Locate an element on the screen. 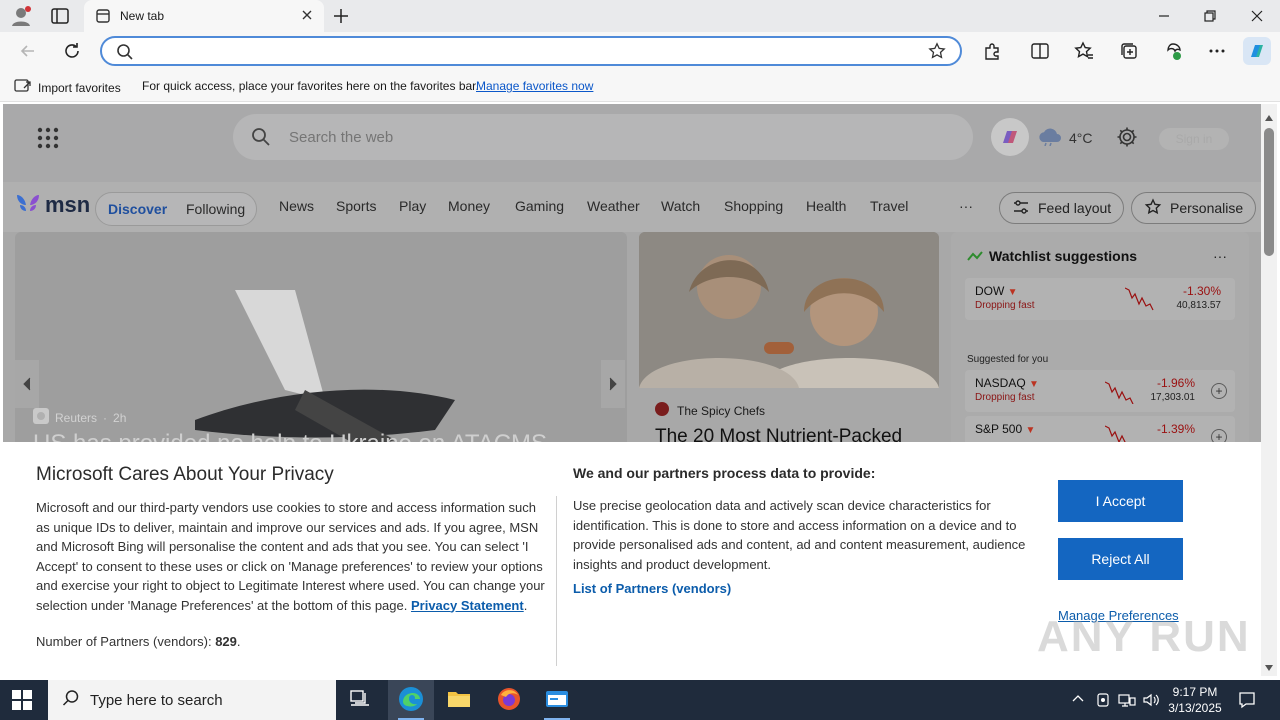  clock-time: 9:17 PM is located at coordinates (1195, 692).